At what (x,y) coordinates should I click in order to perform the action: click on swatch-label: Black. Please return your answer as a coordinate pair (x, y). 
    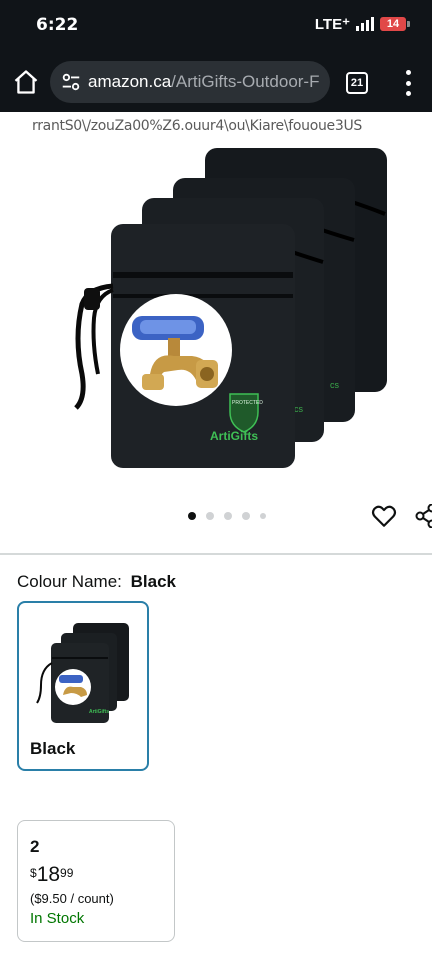
    Looking at the image, I should click on (53, 748).